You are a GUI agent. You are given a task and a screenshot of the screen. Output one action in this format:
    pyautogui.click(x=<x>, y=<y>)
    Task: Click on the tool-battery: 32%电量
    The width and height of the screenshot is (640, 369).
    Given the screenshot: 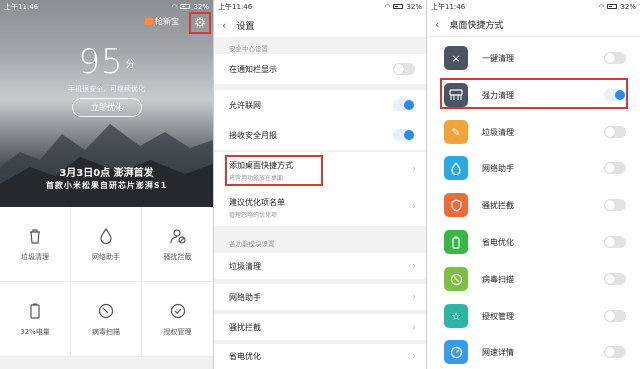 What is the action you would take?
    pyautogui.click(x=35, y=319)
    